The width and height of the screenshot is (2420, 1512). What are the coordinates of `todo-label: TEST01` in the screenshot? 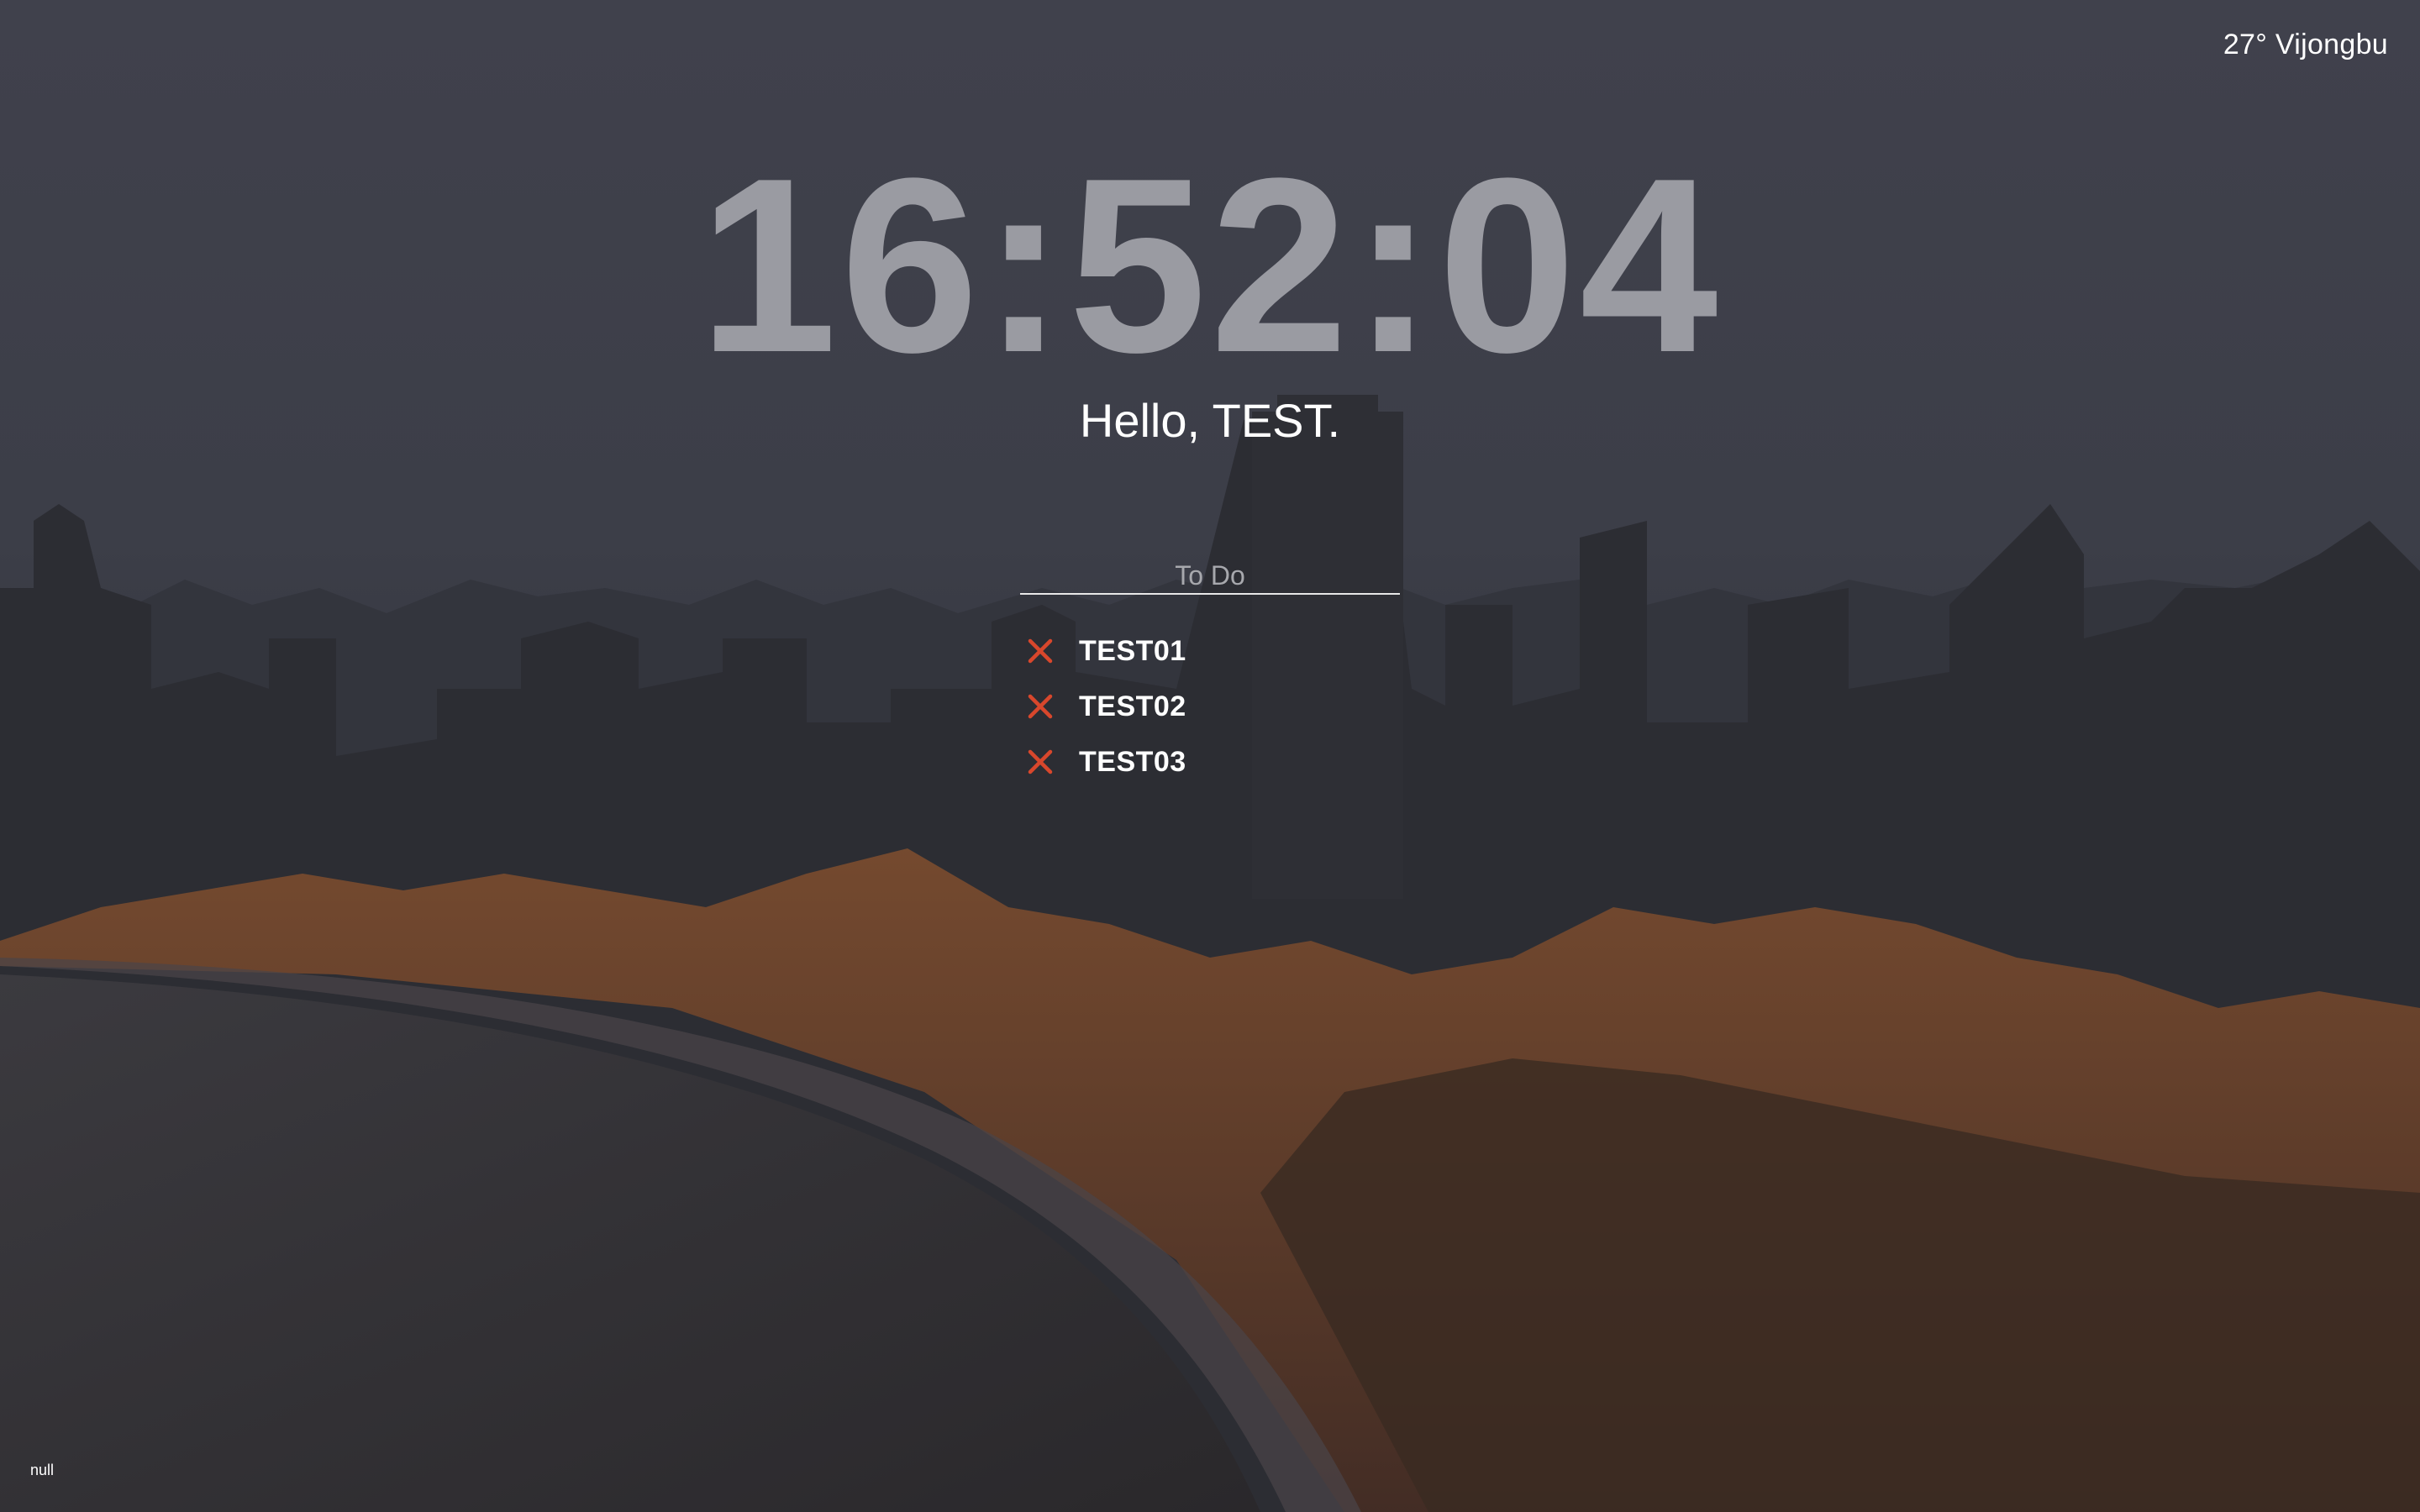 It's located at (1133, 650).